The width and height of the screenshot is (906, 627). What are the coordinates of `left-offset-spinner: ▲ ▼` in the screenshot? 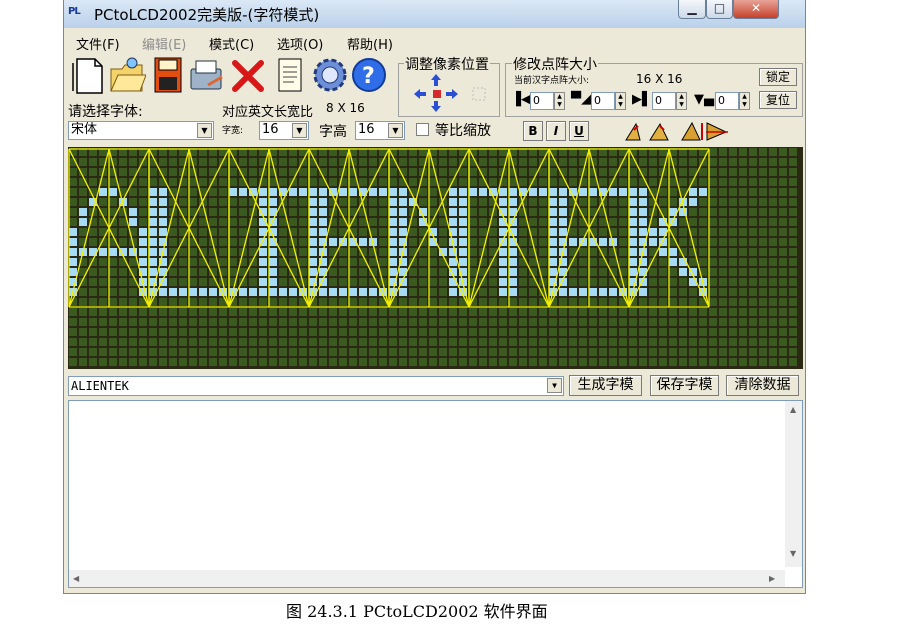 It's located at (559, 101).